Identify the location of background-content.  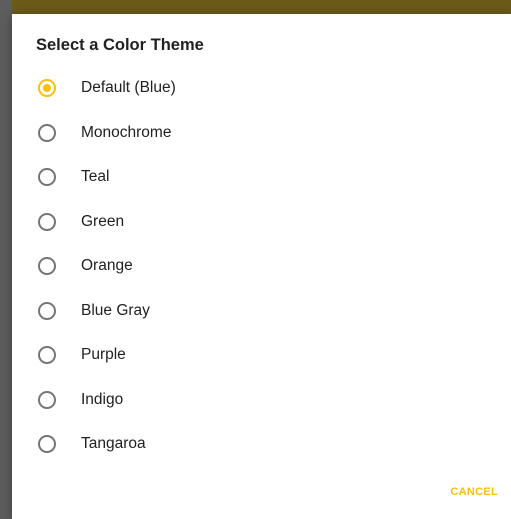
(6, 259).